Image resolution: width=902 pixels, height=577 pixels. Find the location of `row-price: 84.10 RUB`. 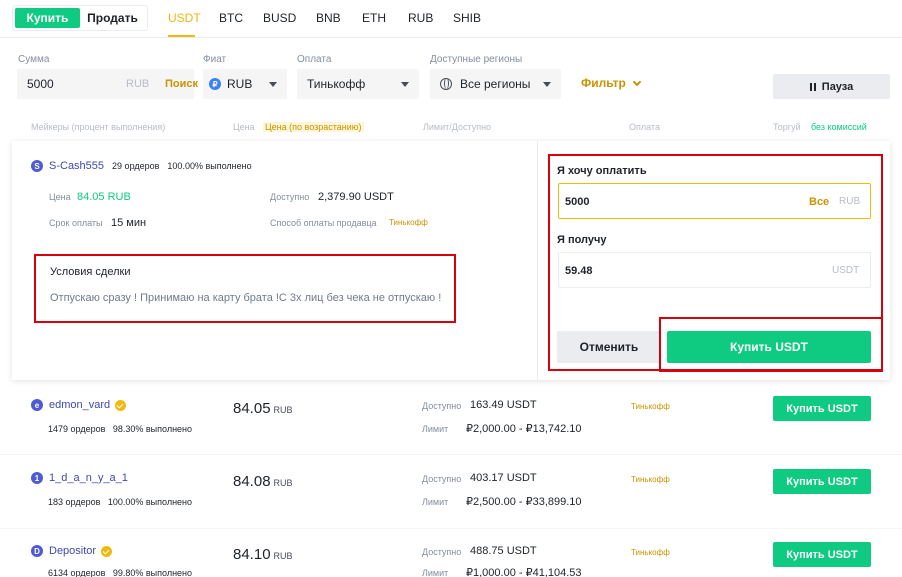

row-price: 84.10 RUB is located at coordinates (263, 554).